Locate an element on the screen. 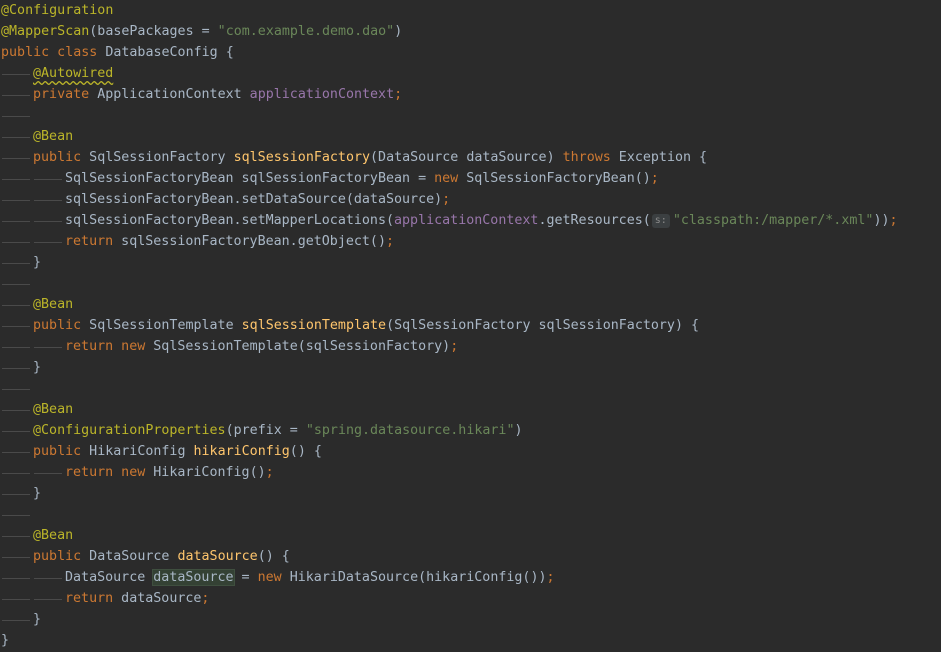  code-token: "spring.datasource.hikari" is located at coordinates (410, 430).